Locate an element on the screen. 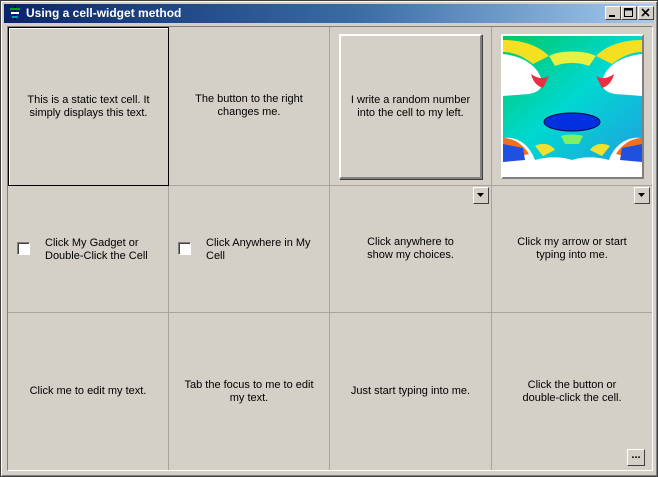  maximize-button is located at coordinates (629, 13).